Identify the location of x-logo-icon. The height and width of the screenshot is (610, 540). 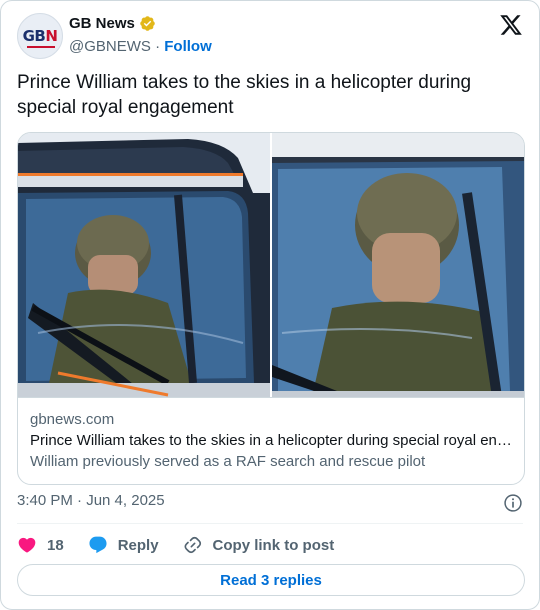
(511, 25).